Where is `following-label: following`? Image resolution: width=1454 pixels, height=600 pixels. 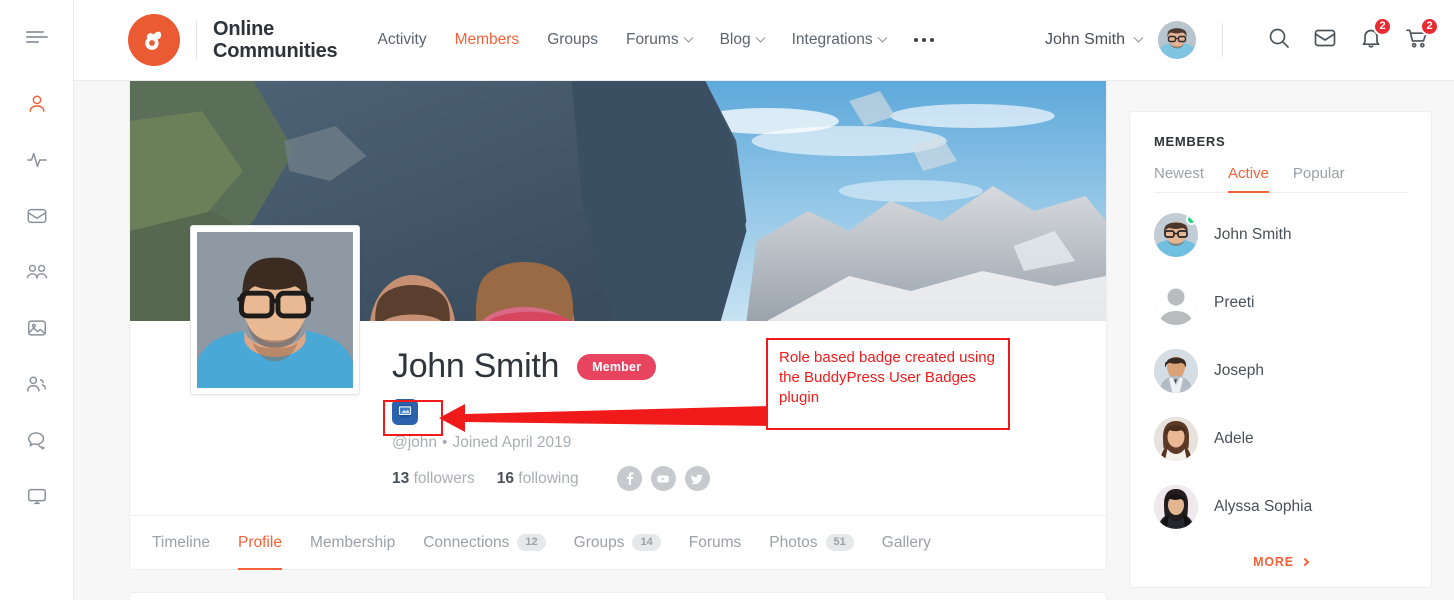 following-label: following is located at coordinates (548, 478).